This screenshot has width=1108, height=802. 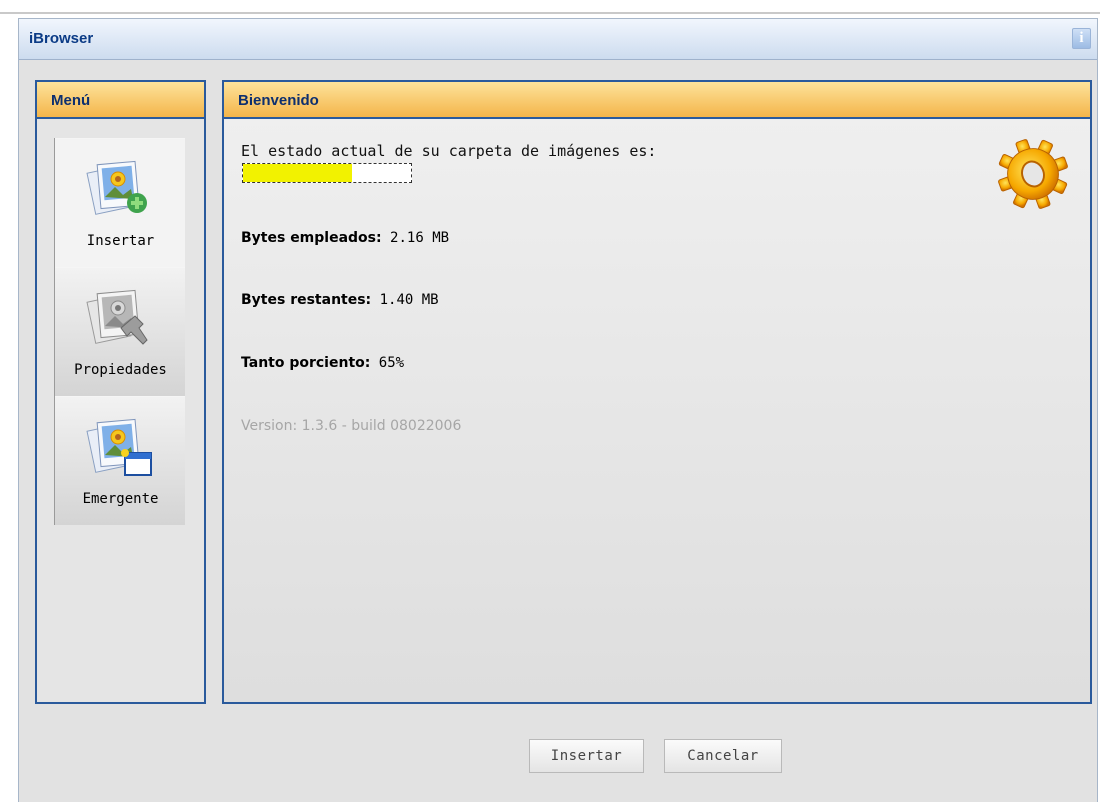 I want to click on menu-list: Insertar Propiedades Emergente, so click(x=119, y=331).